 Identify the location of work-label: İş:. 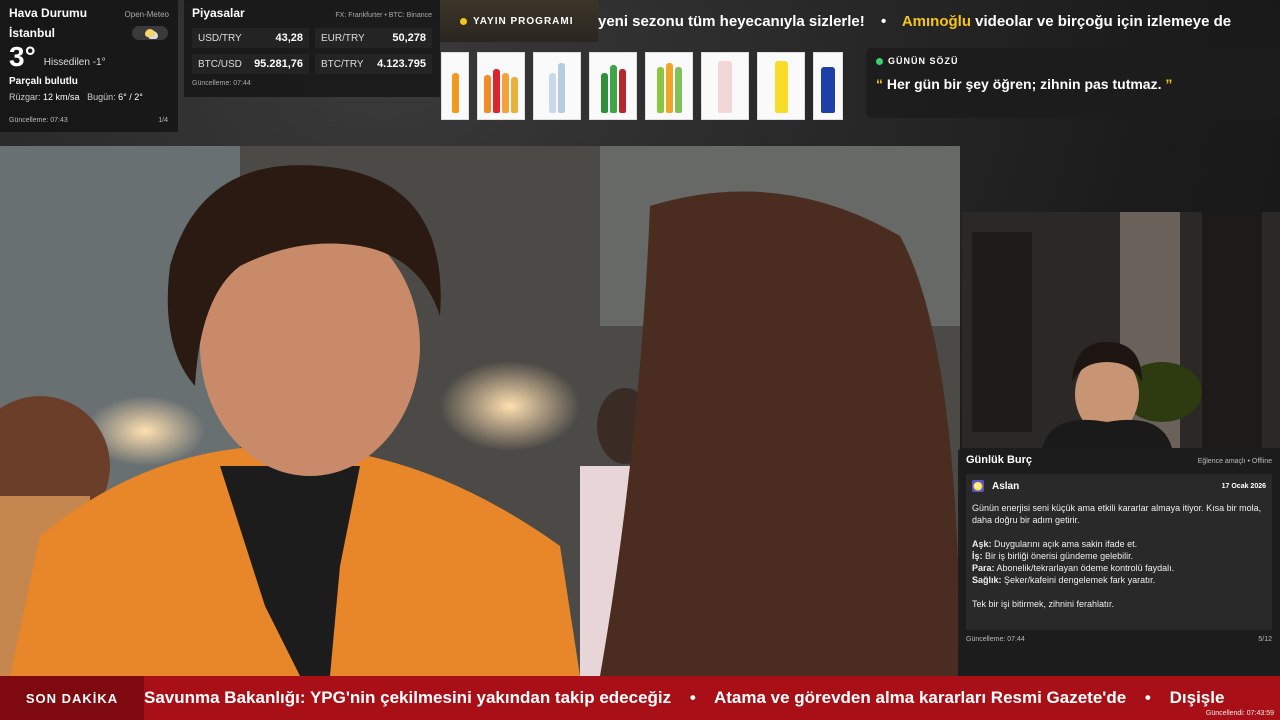
(977, 556).